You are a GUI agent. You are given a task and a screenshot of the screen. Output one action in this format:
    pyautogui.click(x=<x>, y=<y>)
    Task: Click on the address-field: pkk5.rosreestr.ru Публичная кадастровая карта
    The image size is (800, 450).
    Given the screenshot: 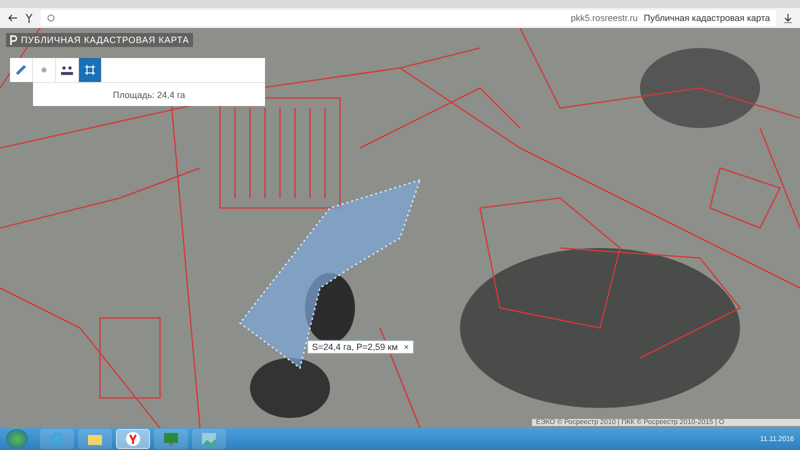 What is the action you would take?
    pyautogui.click(x=408, y=18)
    